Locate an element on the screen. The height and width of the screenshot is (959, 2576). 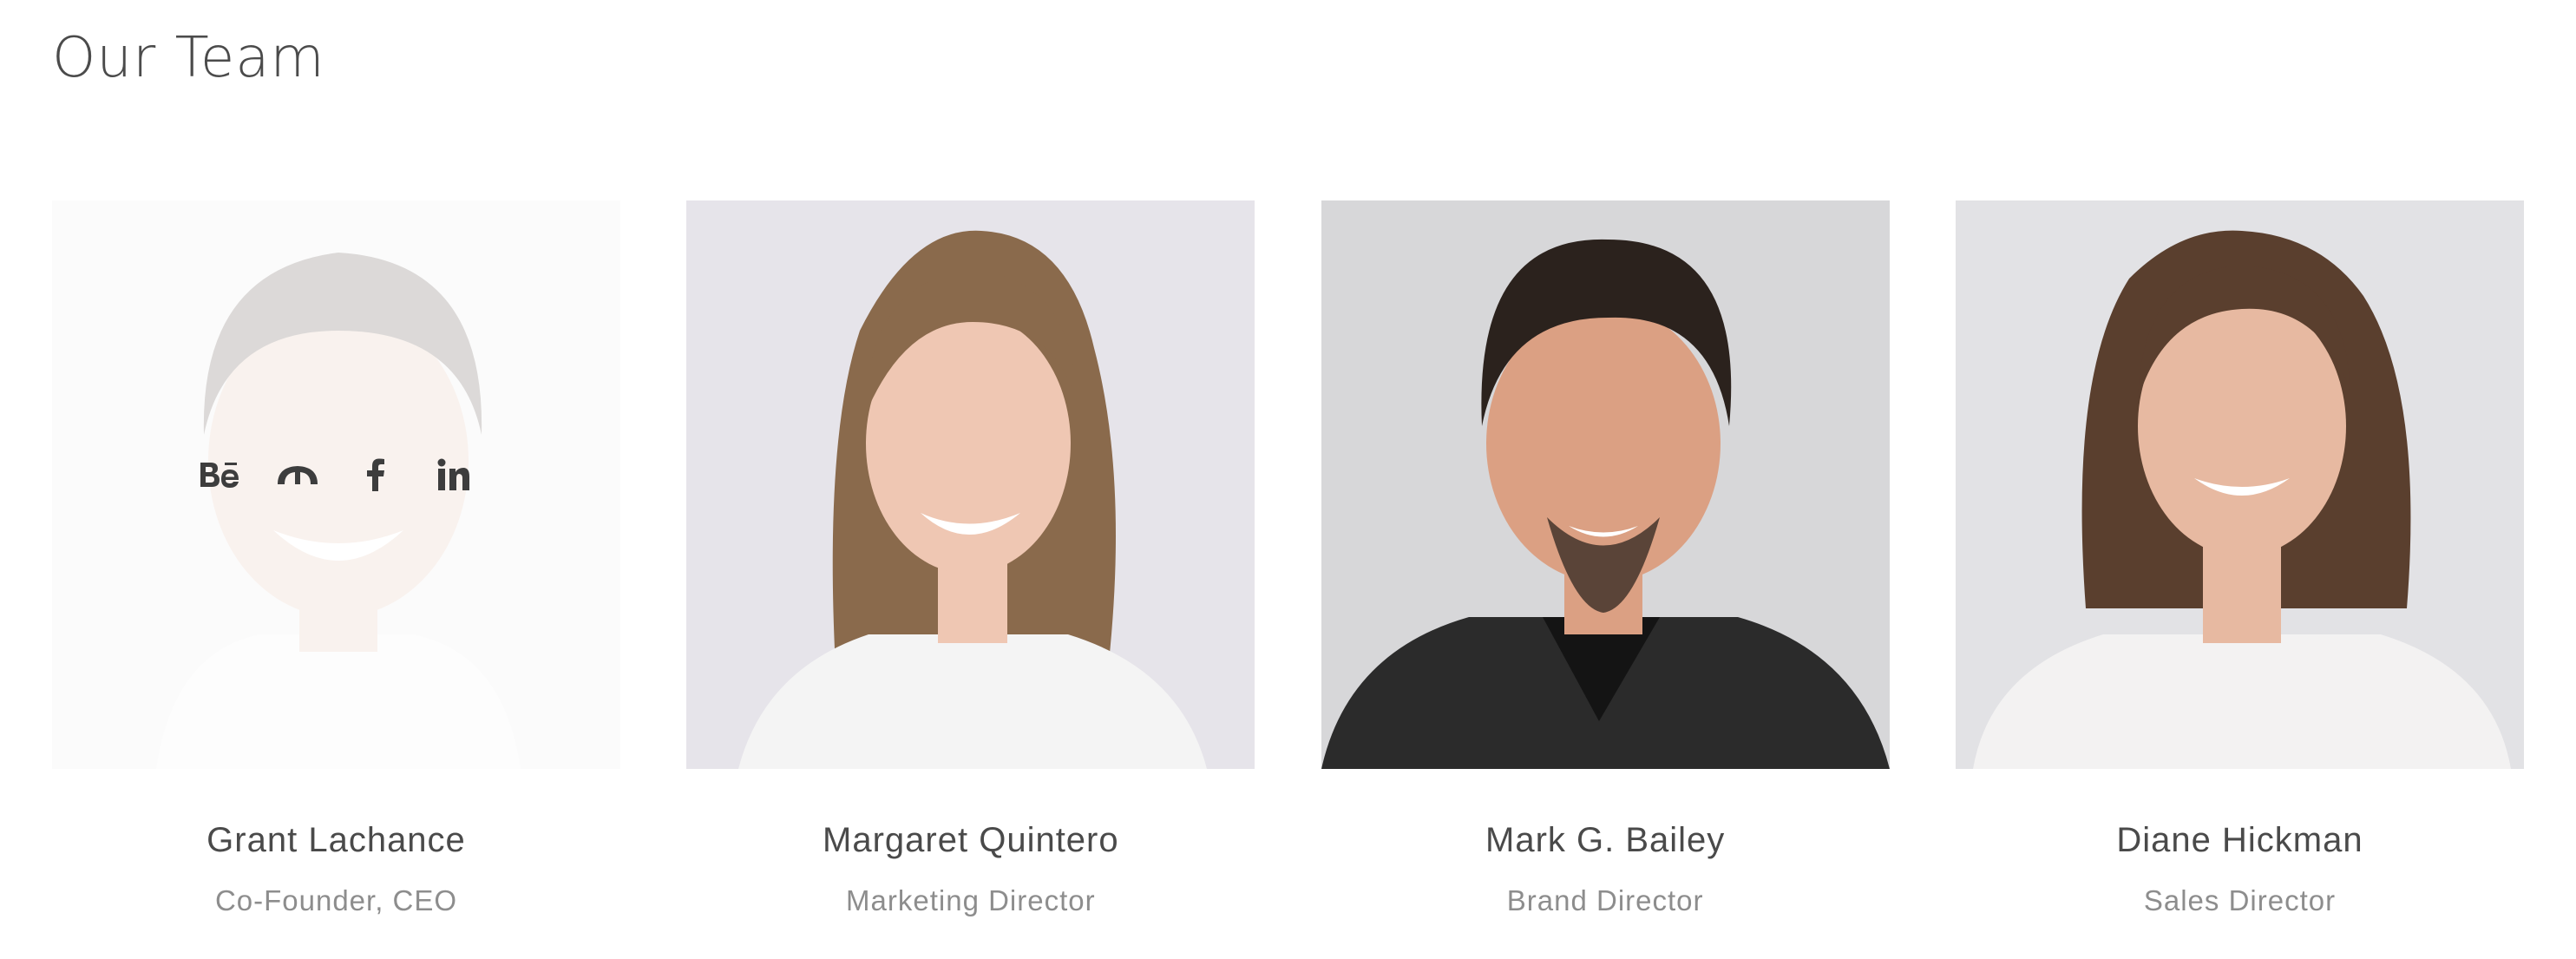
member-role: Brand Director is located at coordinates (1605, 900).